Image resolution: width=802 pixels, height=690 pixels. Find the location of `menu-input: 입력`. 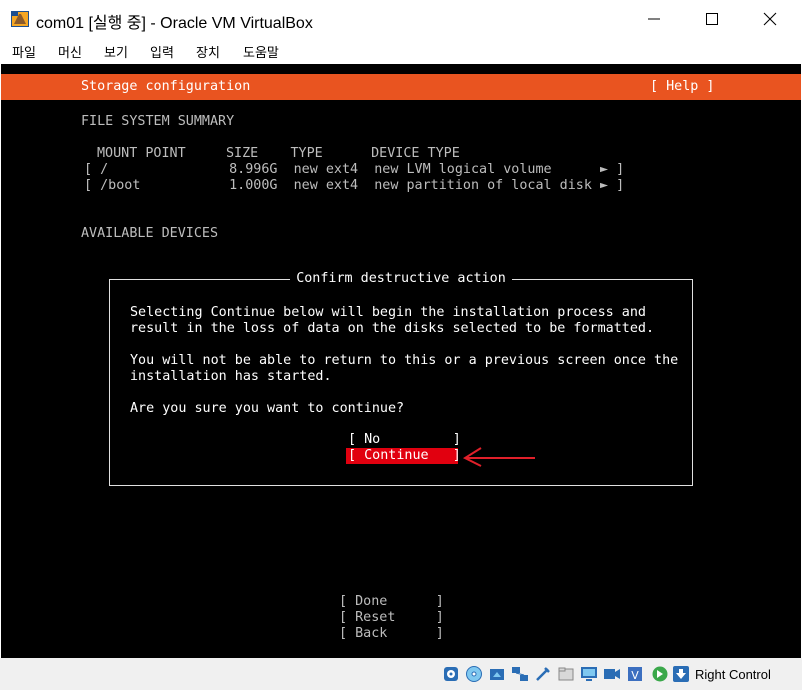

menu-input: 입력 is located at coordinates (162, 51).